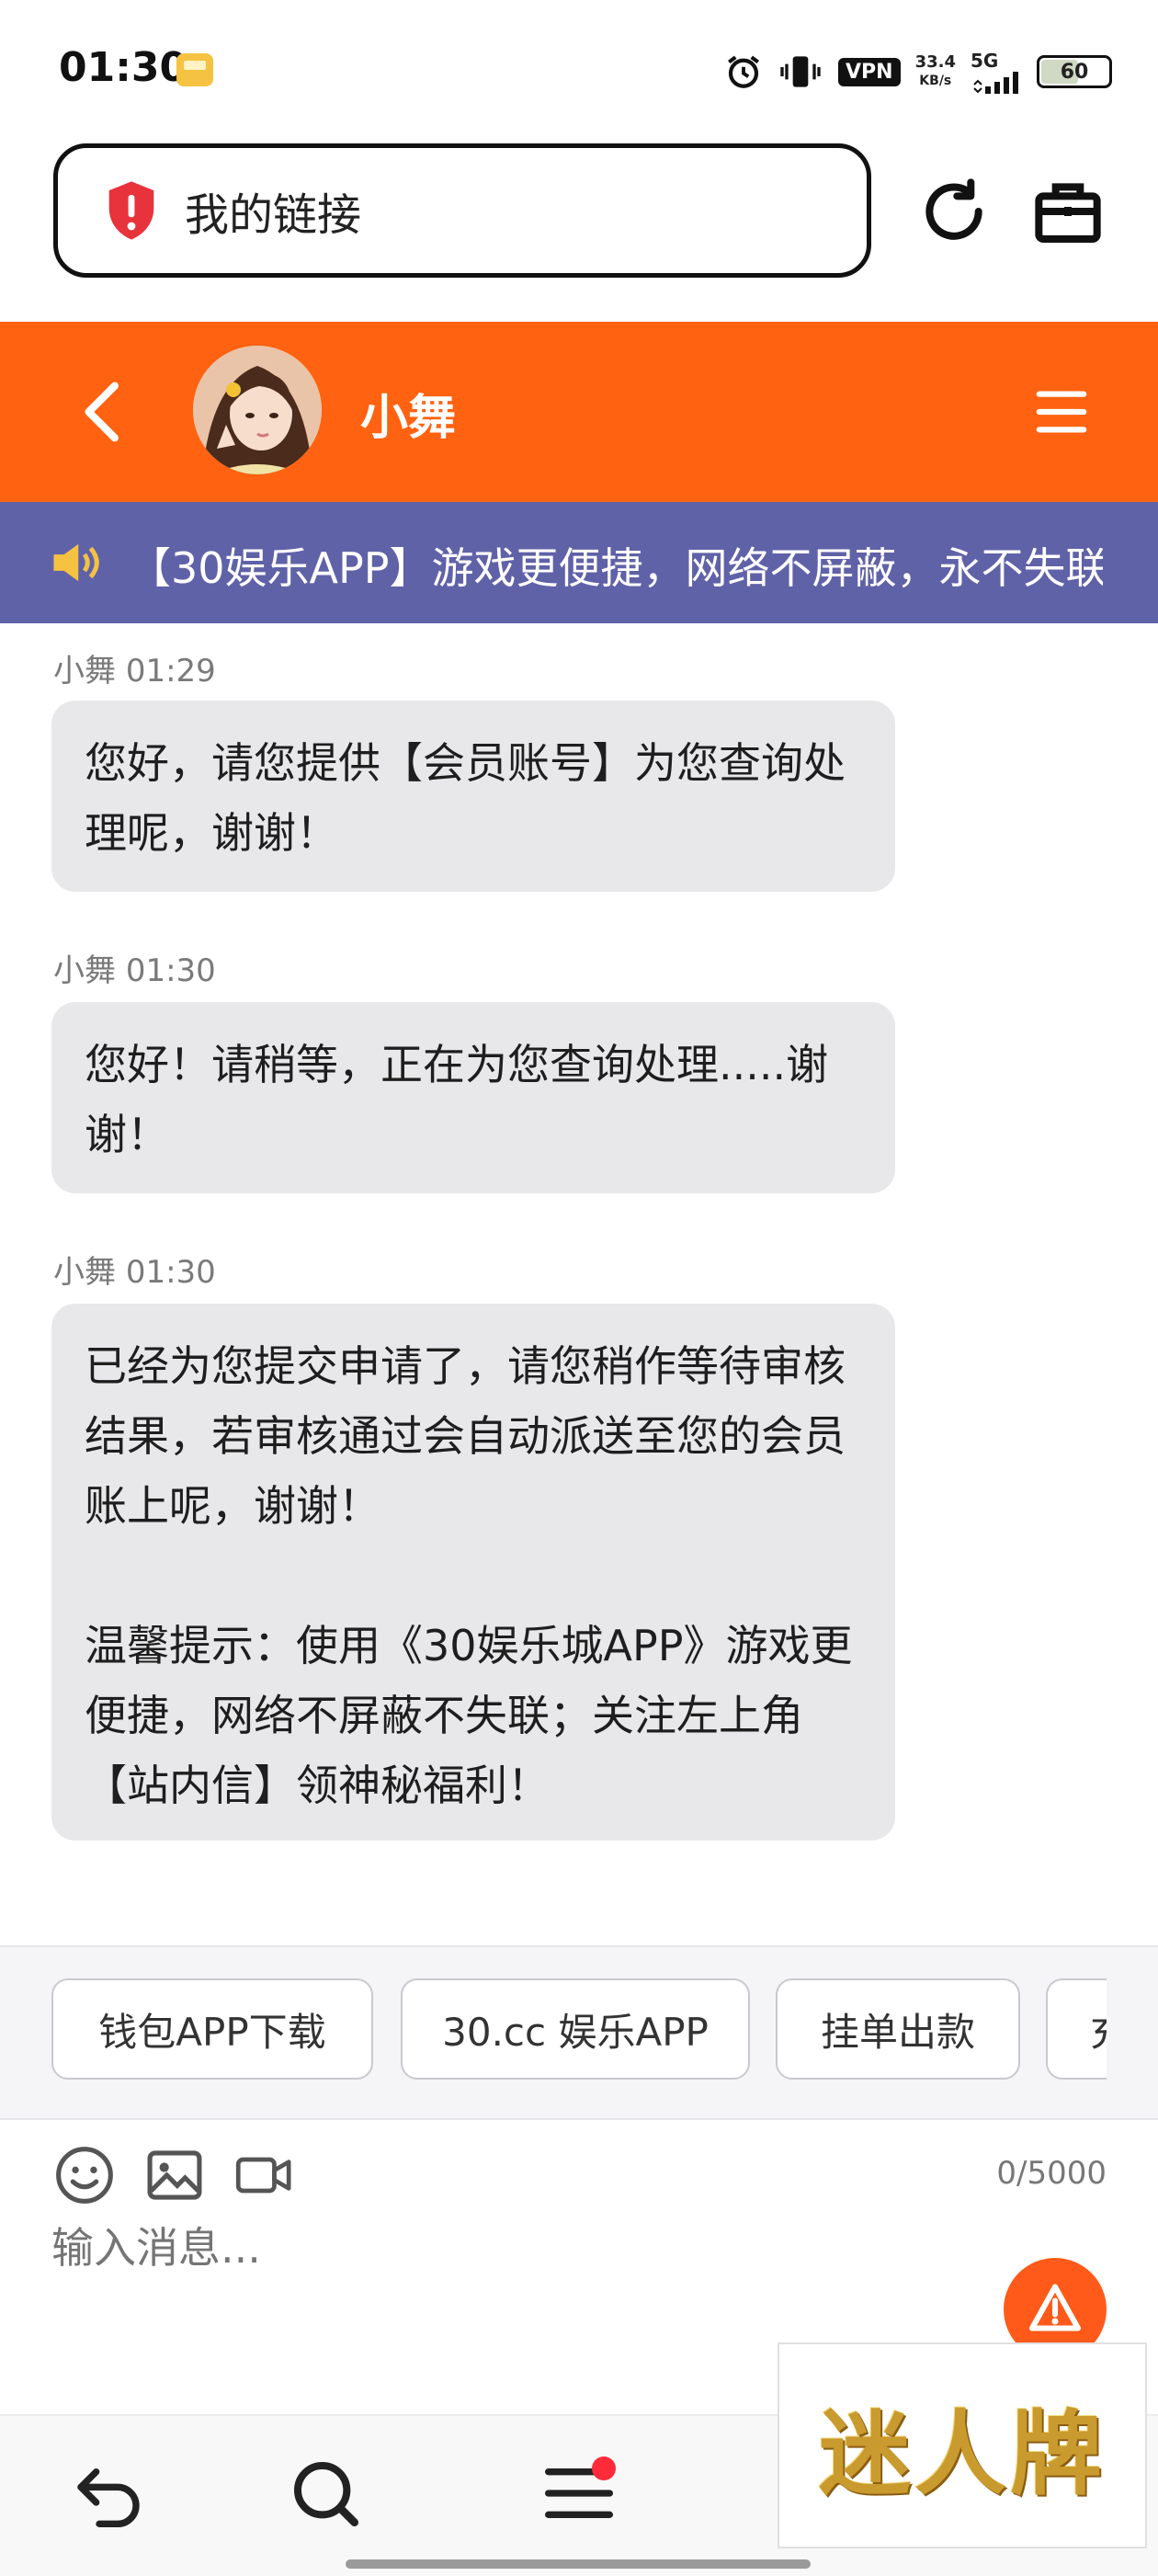  I want to click on avatar, so click(258, 410).